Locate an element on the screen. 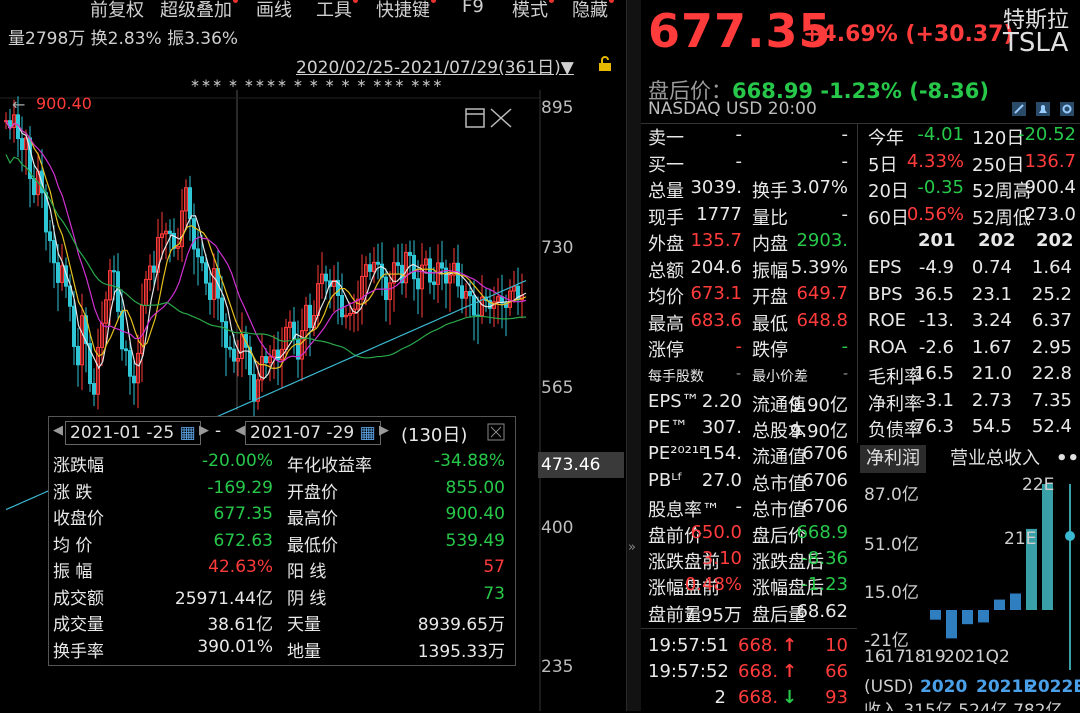 This screenshot has width=1080, height=713. toolbar-tools: 工具 is located at coordinates (337, 11).